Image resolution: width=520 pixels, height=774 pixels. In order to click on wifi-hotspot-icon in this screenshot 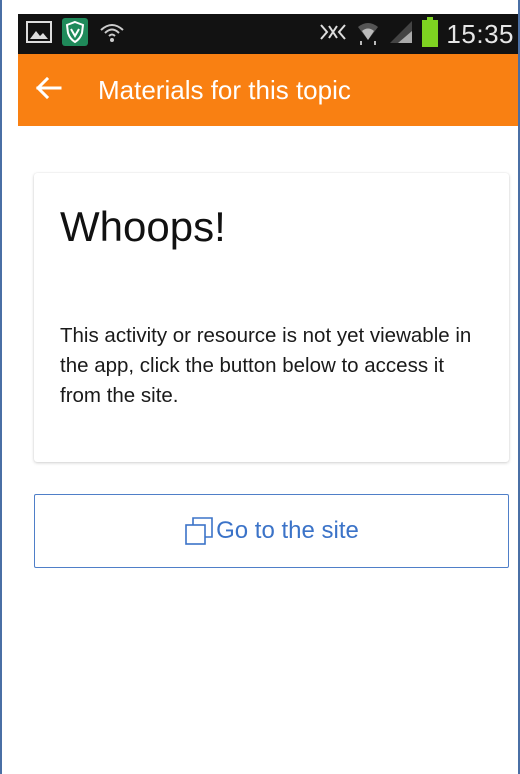, I will do `click(112, 34)`.